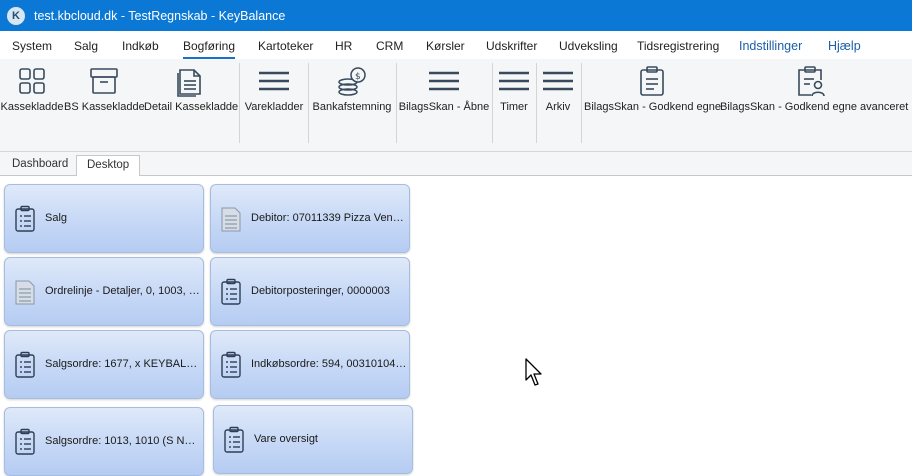 The image size is (912, 476). I want to click on menu-hr: HR, so click(343, 46).